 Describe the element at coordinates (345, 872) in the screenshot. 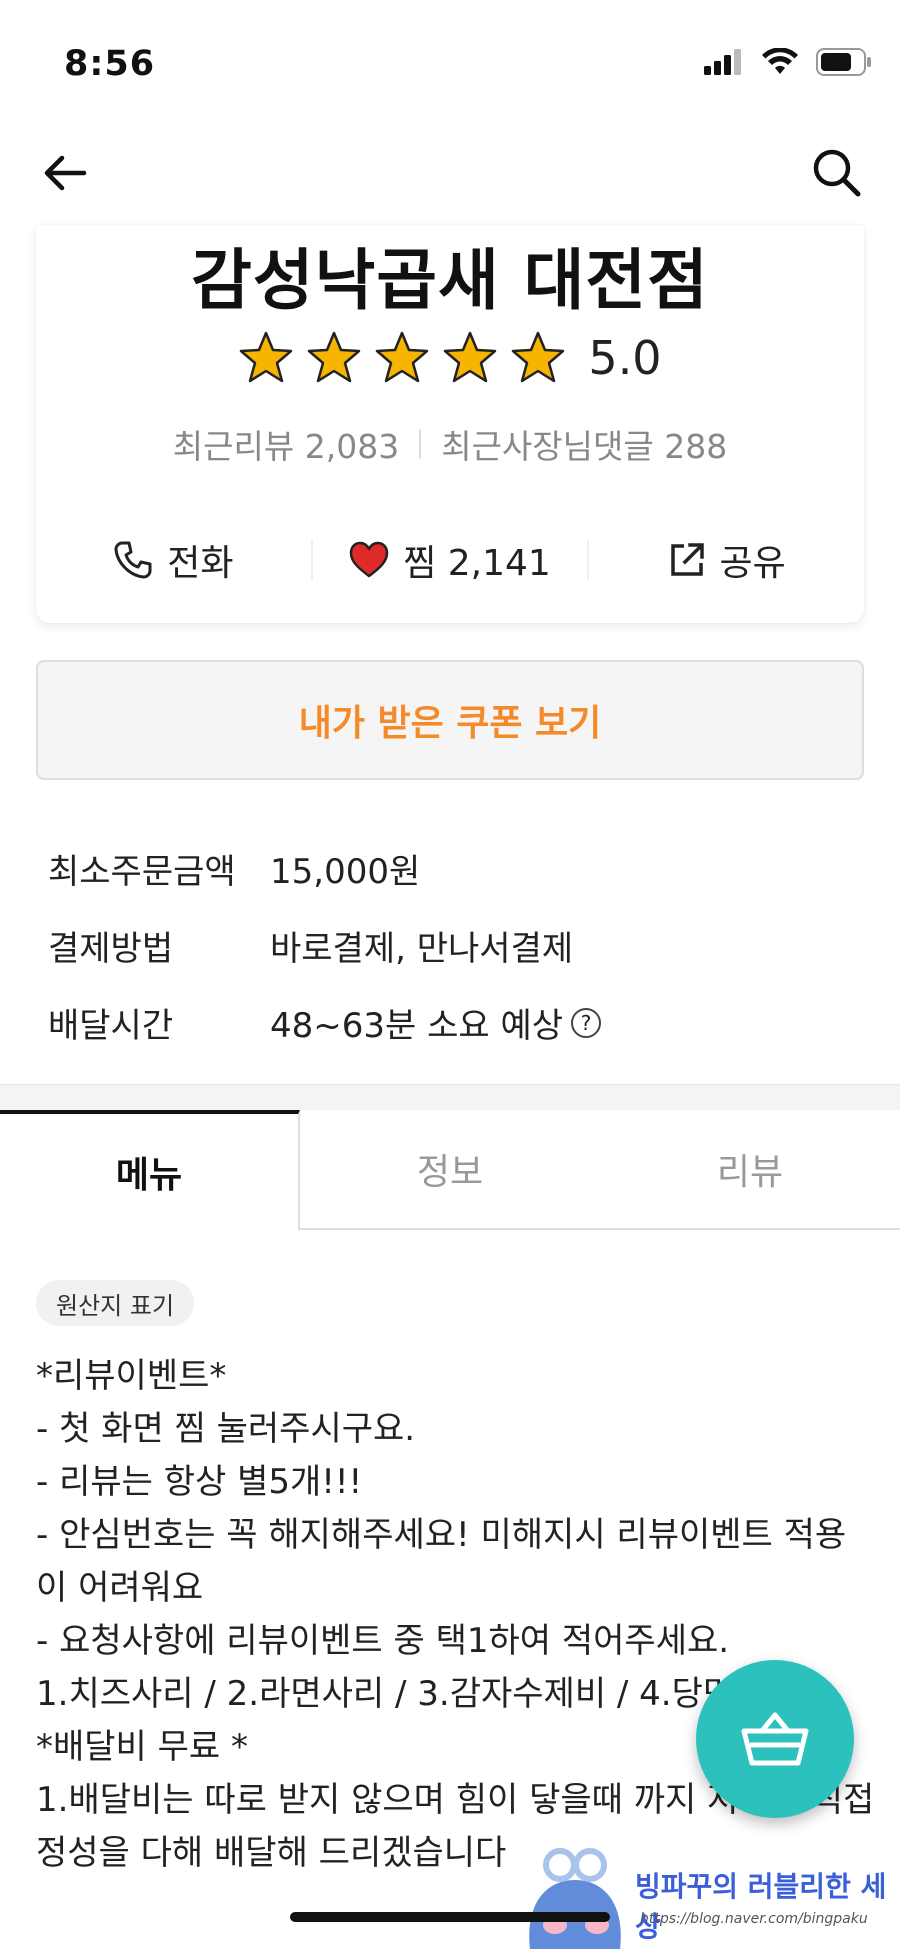

I see `info-value: 15,000원` at that location.